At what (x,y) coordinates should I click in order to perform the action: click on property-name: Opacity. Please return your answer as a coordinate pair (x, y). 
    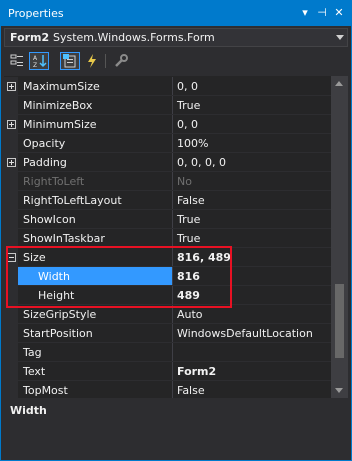
    Looking at the image, I should click on (95, 143).